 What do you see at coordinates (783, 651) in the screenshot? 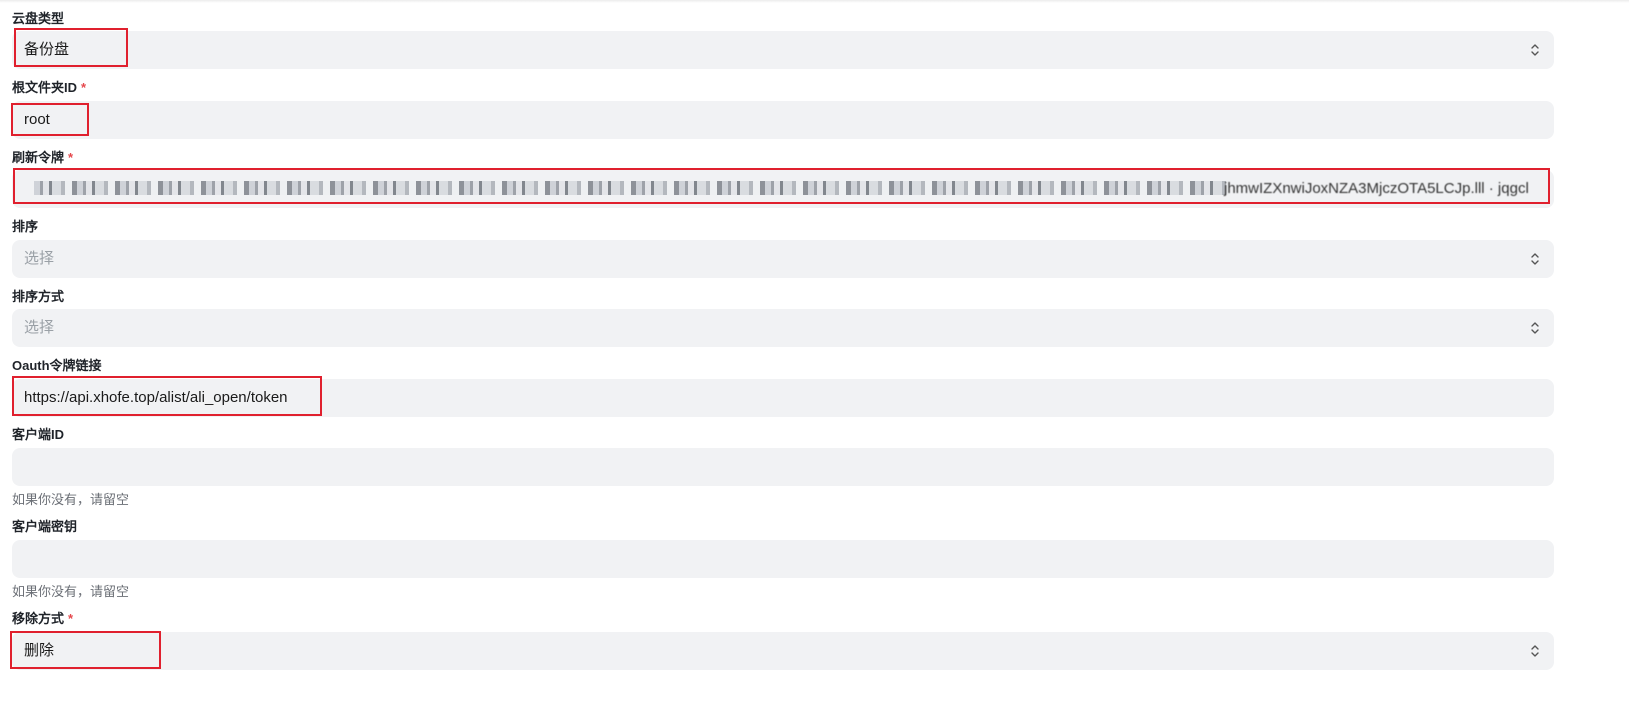
I see `remove-way-select: 删除` at bounding box center [783, 651].